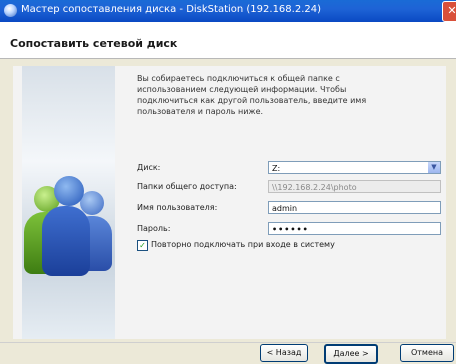  Describe the element at coordinates (354, 167) in the screenshot. I see `disk-select: Z: ▼` at that location.